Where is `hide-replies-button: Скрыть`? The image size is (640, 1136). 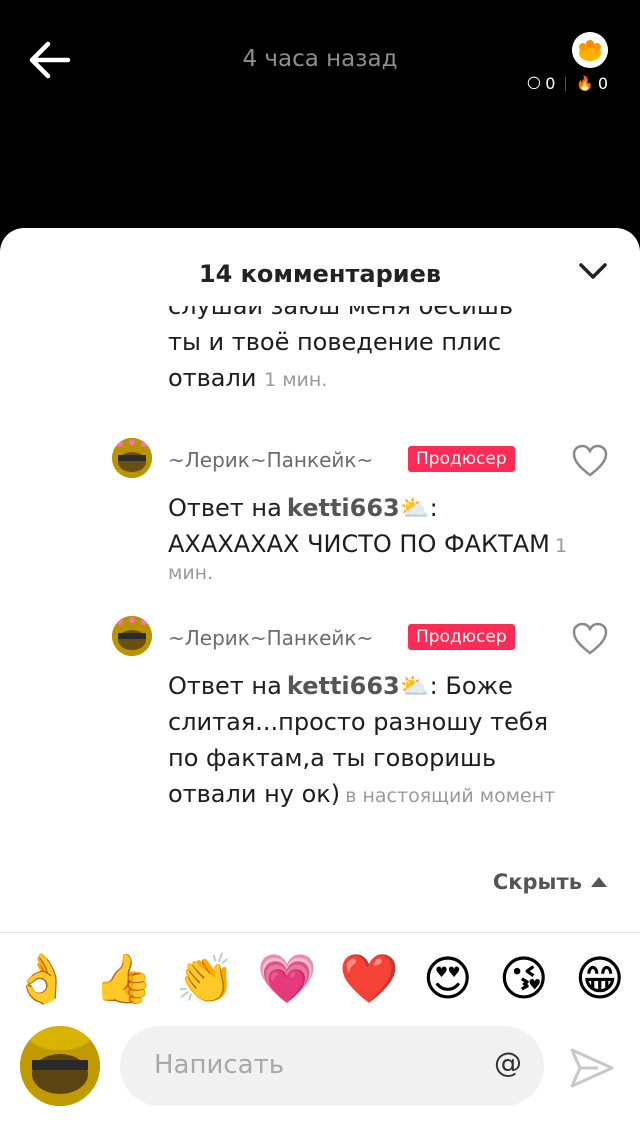 hide-replies-button: Скрыть is located at coordinates (550, 882).